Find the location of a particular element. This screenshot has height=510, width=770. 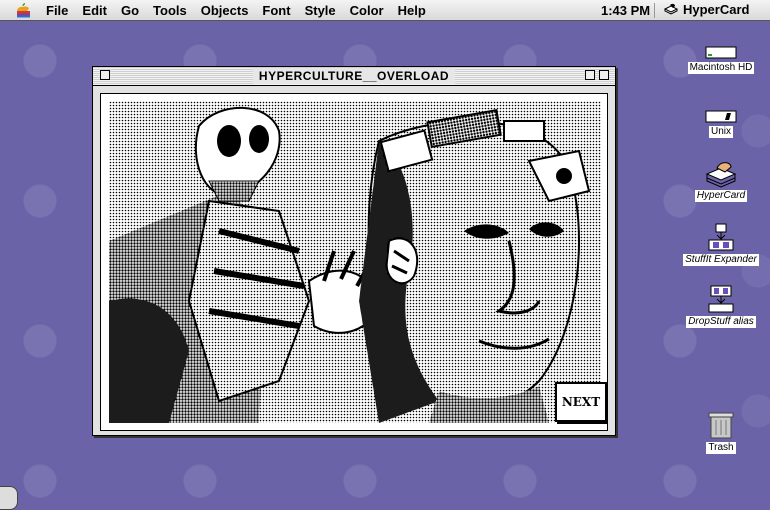

desktop-icon-macintosh-hd: Macintosh HD is located at coordinates (721, 60).